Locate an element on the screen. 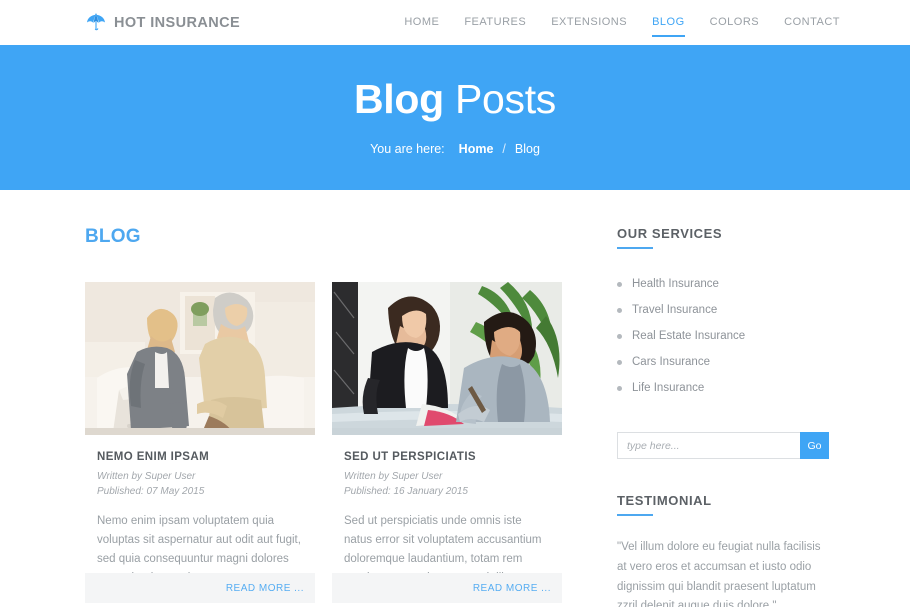 The width and height of the screenshot is (910, 607). nav-item-features: FEATURES is located at coordinates (495, 22).